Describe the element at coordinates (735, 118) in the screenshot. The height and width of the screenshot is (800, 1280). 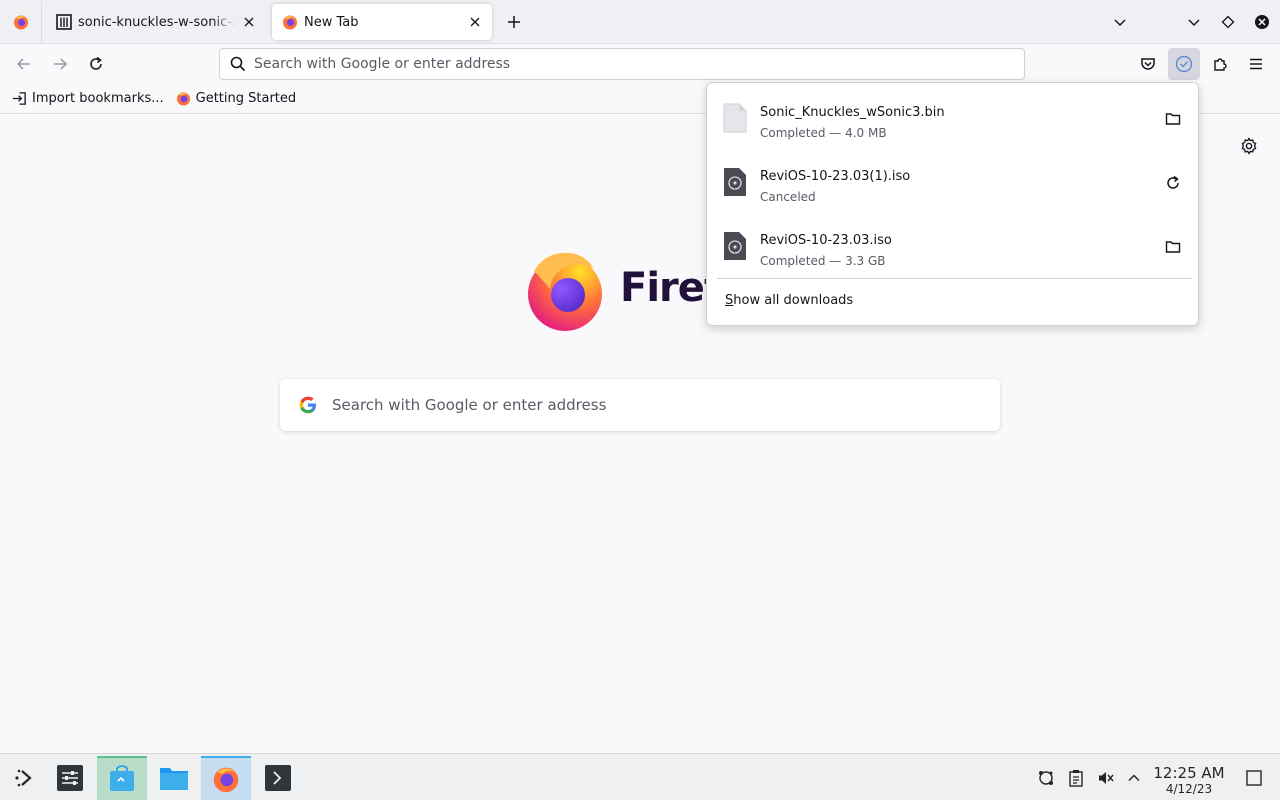
I see `file-icon` at that location.